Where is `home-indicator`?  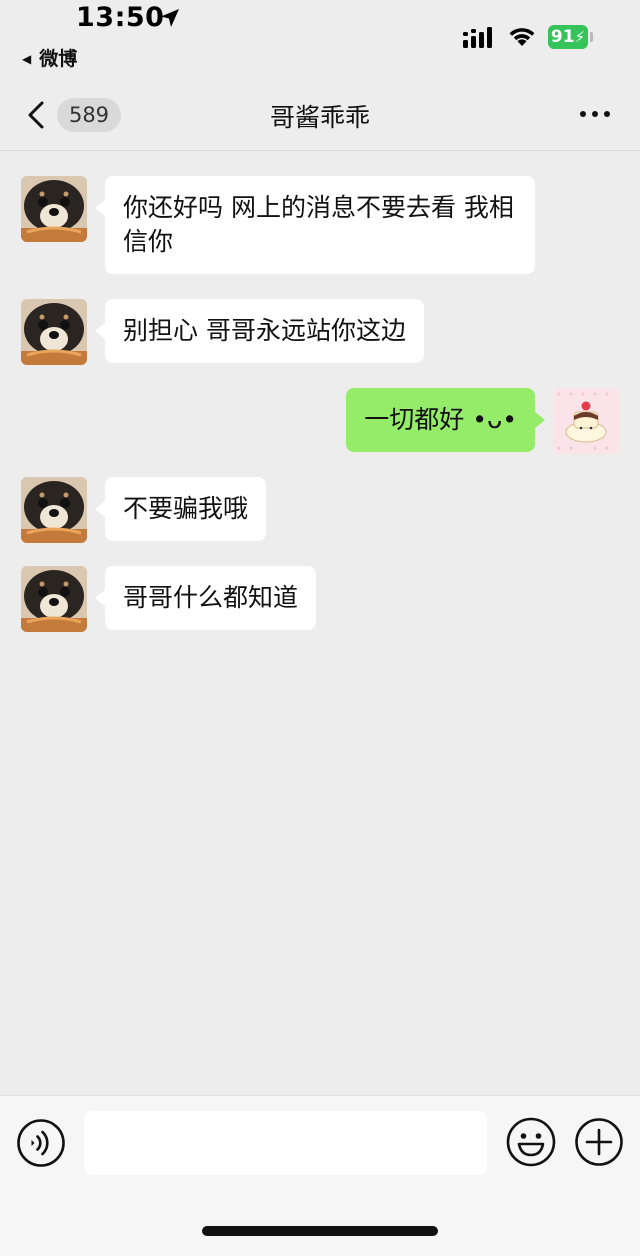
home-indicator is located at coordinates (320, 1231).